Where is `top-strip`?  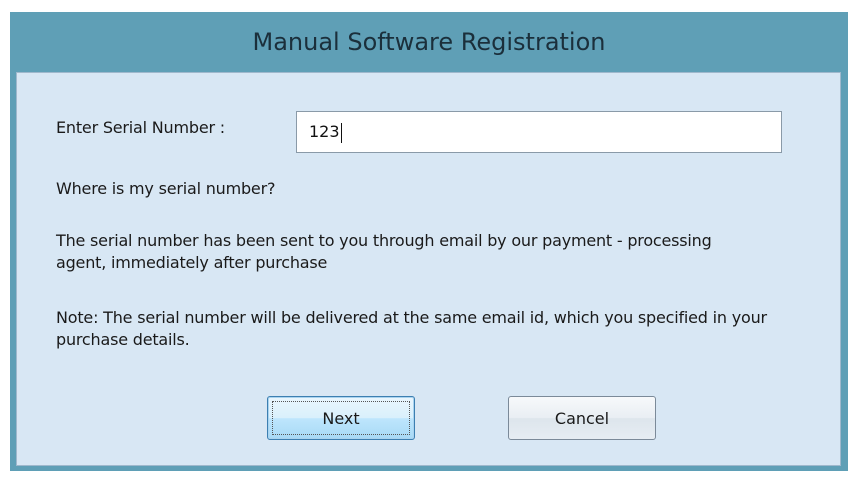 top-strip is located at coordinates (428, 6).